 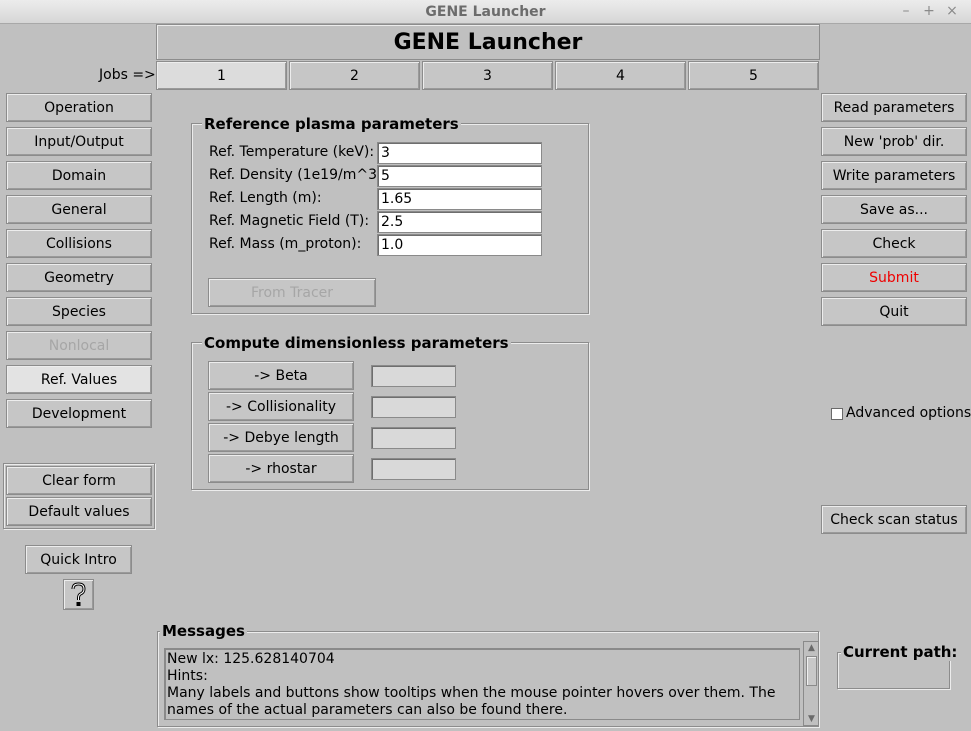 I want to click on beta-output, so click(x=413, y=376).